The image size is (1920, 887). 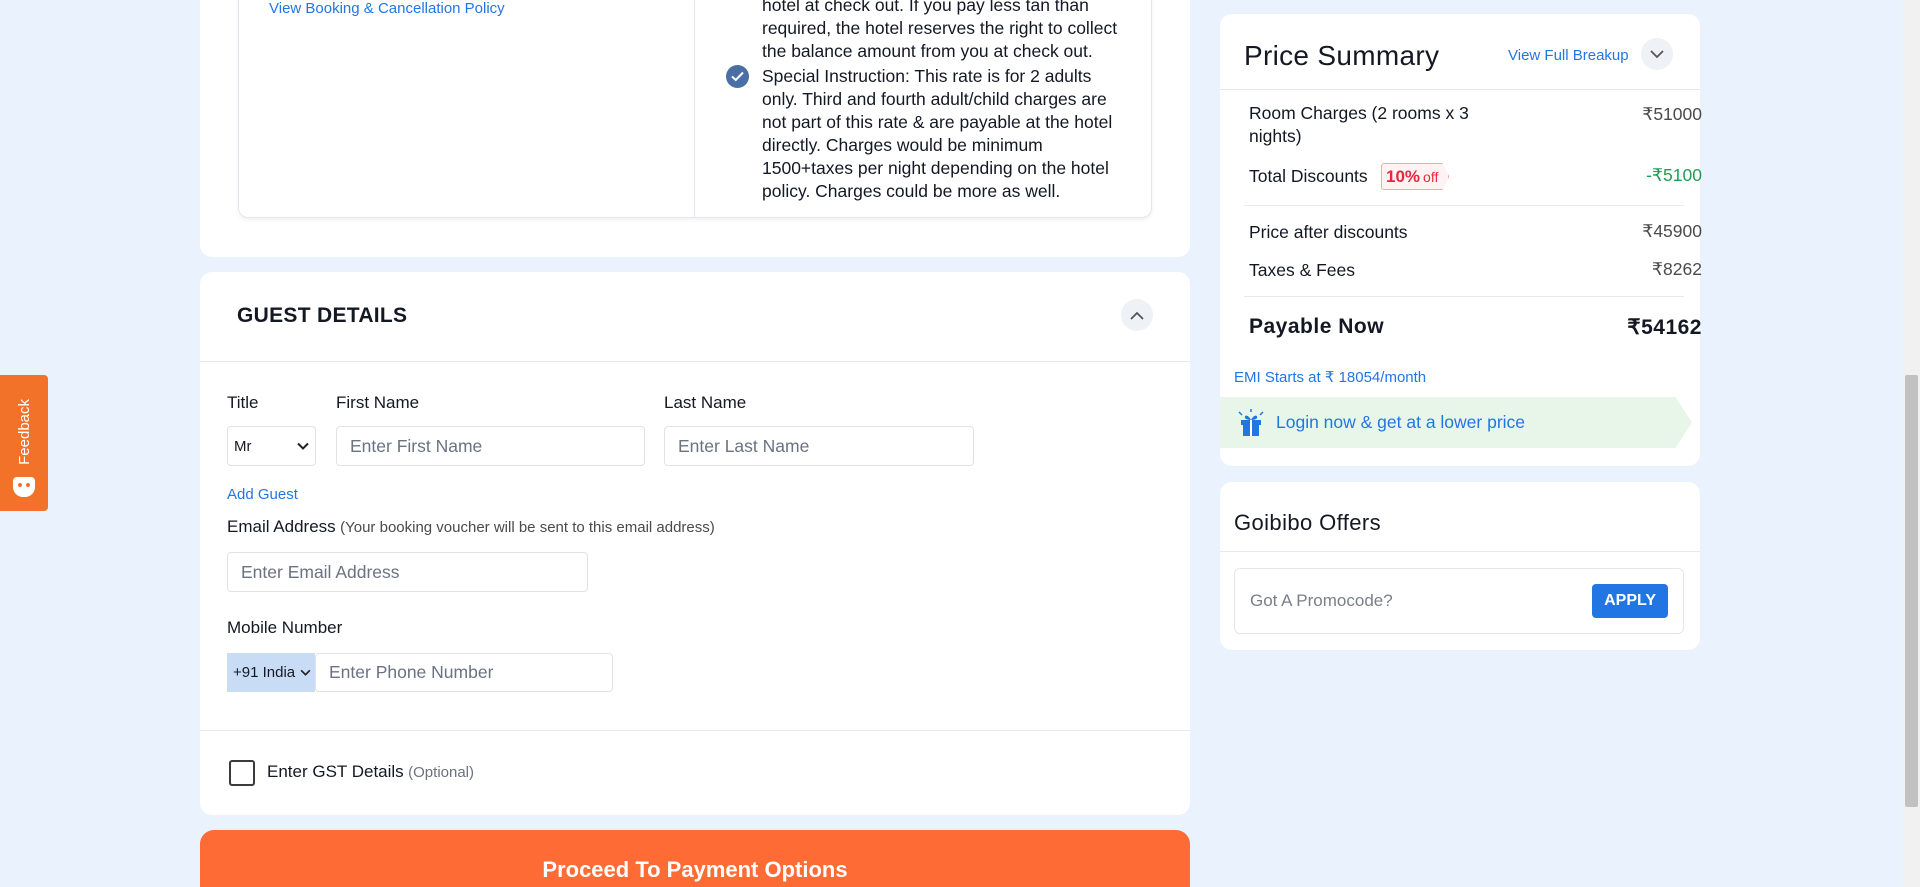 I want to click on gst-checkbox, so click(x=242, y=773).